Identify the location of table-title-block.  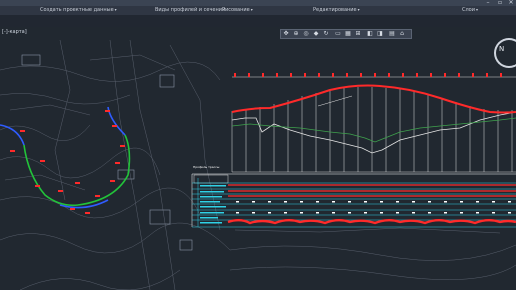
(211, 179).